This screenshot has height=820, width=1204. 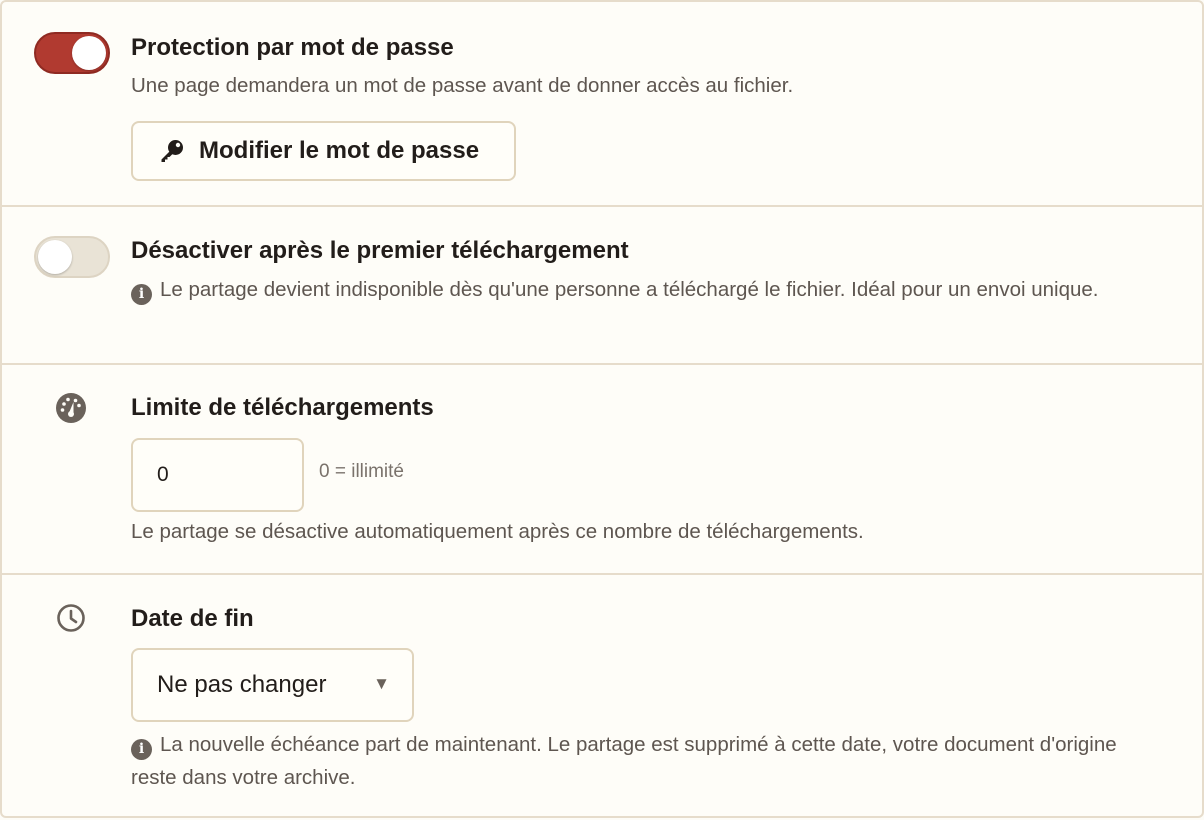 I want to click on end-date-selected-value: Ne pas changer, so click(x=242, y=684).